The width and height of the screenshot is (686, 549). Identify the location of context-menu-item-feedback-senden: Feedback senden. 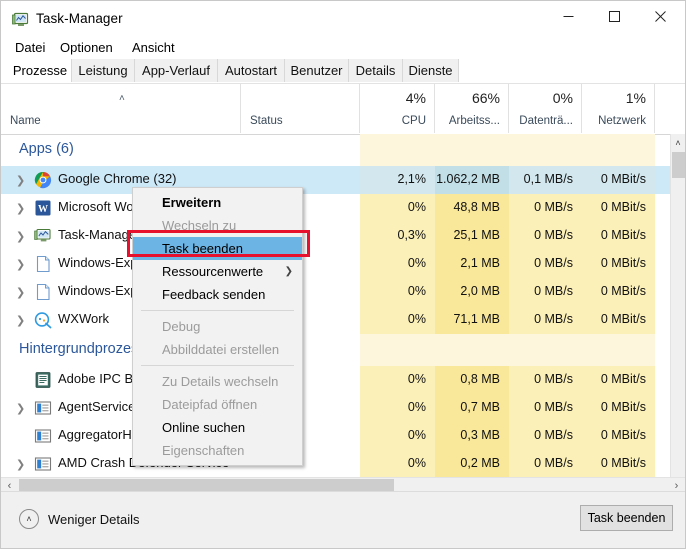
(217, 294).